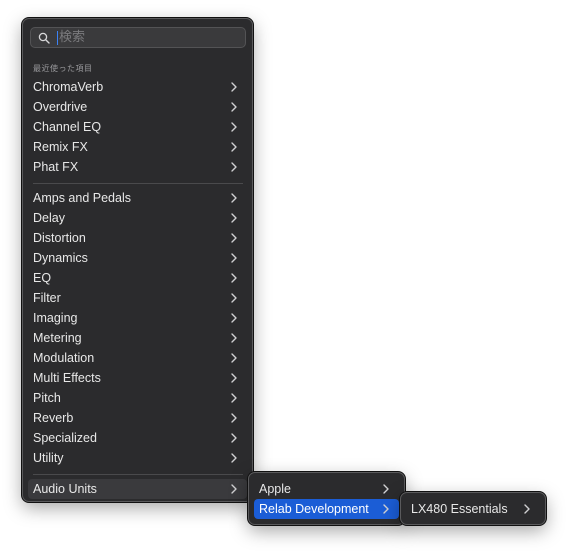 The height and width of the screenshot is (551, 569). I want to click on menu-item-reverb: Reverb, so click(137, 418).